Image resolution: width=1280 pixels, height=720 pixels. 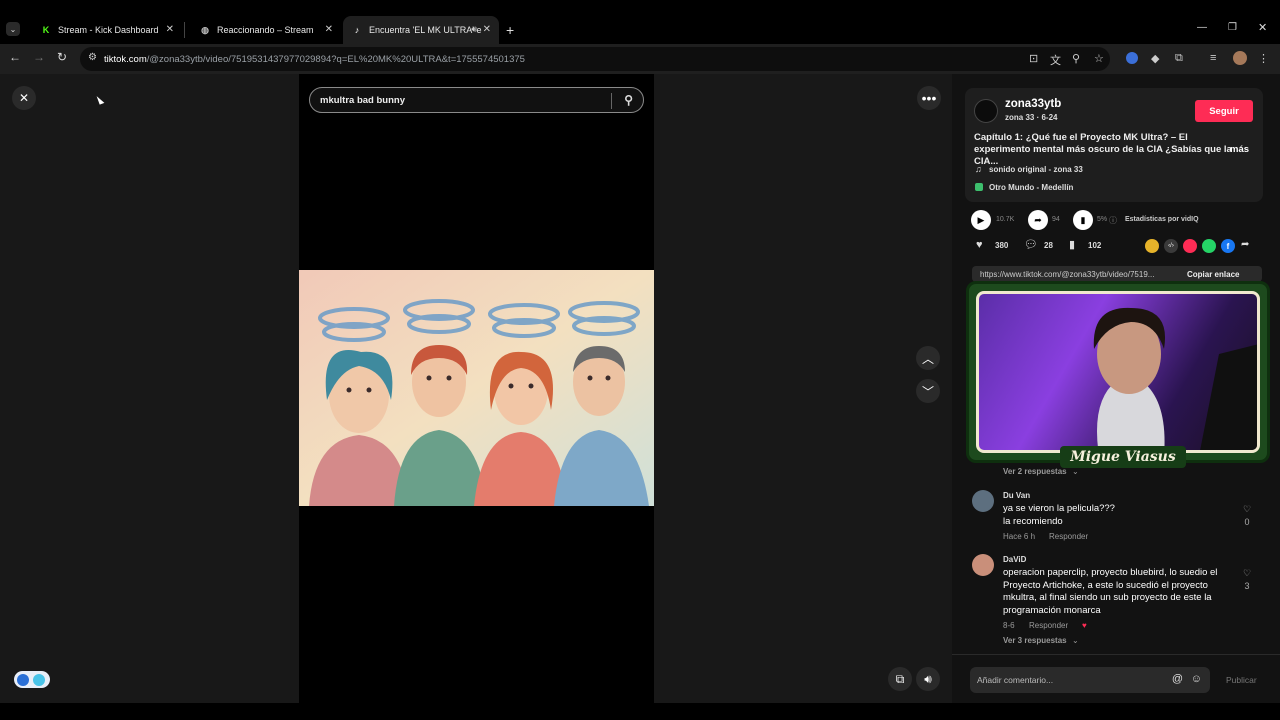 What do you see at coordinates (1016, 495) in the screenshot?
I see `comment-author: Du Van` at bounding box center [1016, 495].